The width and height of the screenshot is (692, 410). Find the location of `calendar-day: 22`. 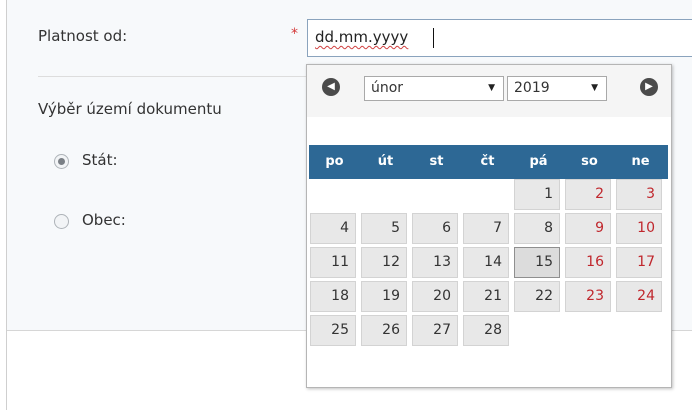

calendar-day: 22 is located at coordinates (537, 296).